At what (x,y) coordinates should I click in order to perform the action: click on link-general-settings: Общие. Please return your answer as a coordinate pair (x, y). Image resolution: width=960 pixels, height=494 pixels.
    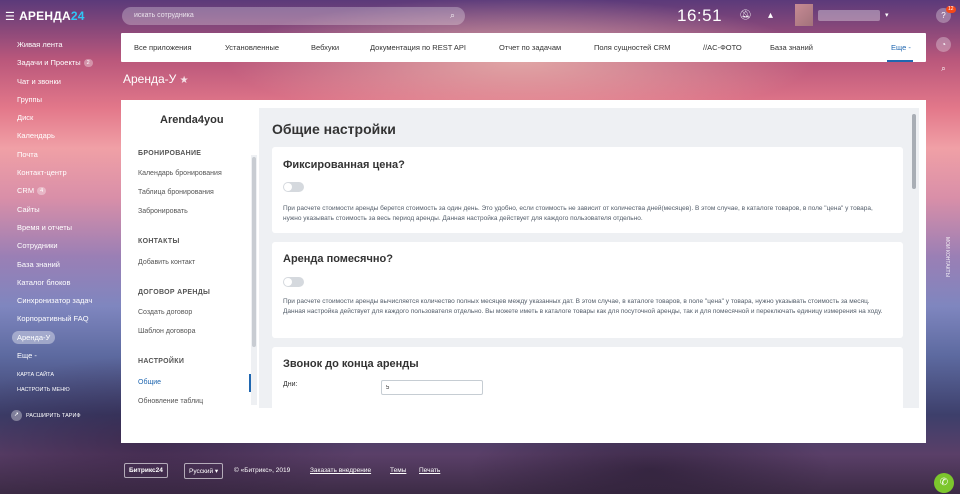
    Looking at the image, I should click on (149, 382).